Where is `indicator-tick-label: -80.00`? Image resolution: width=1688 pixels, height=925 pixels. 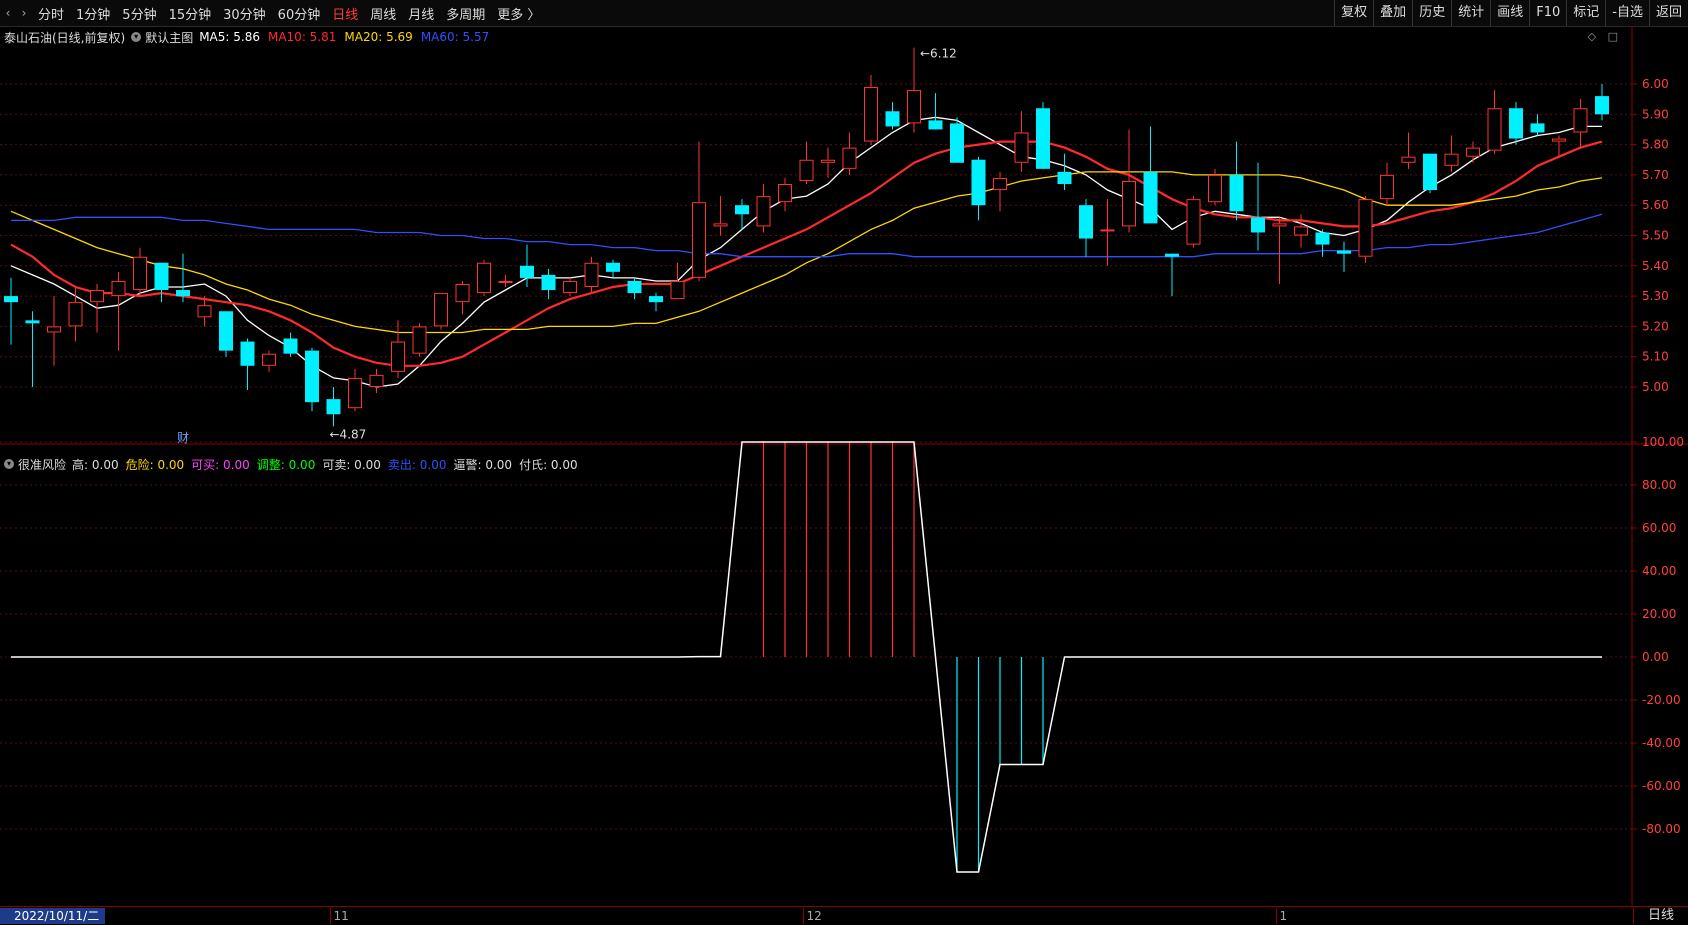 indicator-tick-label: -80.00 is located at coordinates (1661, 829).